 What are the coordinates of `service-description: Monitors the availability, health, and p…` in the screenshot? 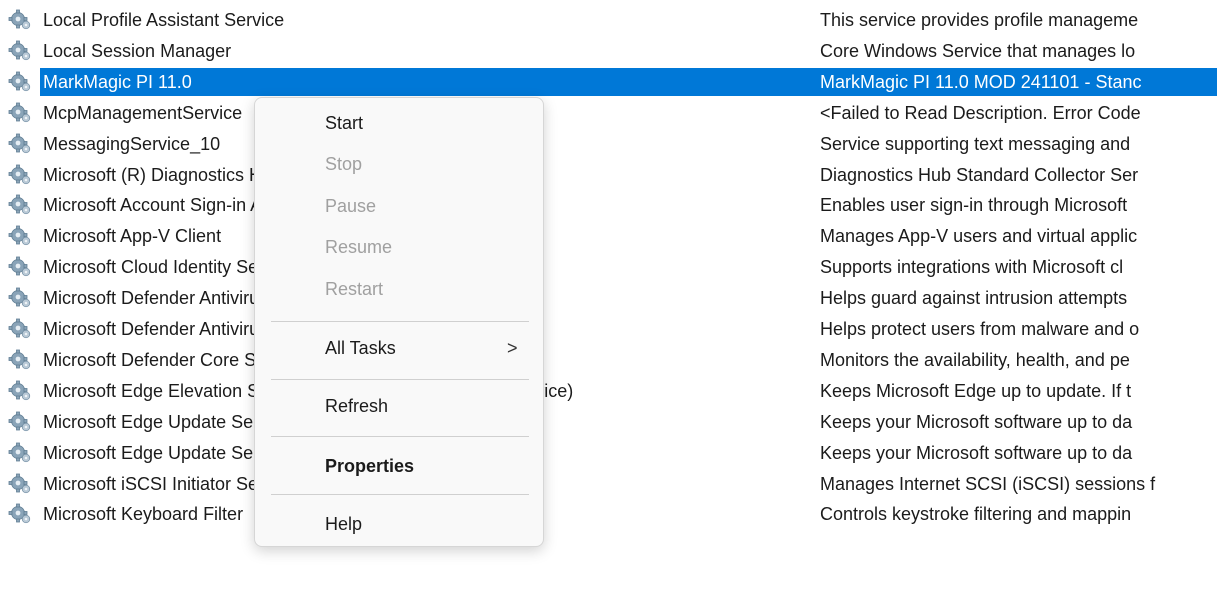 It's located at (975, 359).